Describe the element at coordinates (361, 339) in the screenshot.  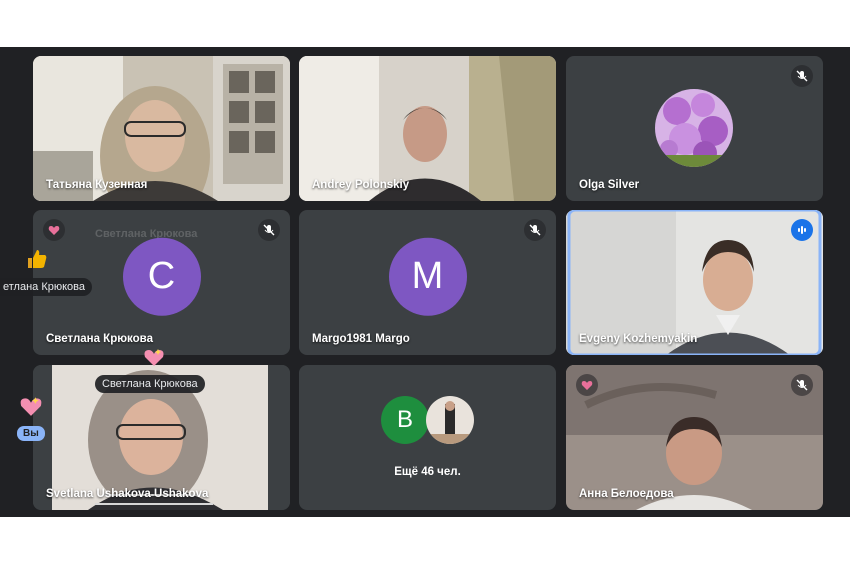
I see `participant-name: Margo1981 Margo` at that location.